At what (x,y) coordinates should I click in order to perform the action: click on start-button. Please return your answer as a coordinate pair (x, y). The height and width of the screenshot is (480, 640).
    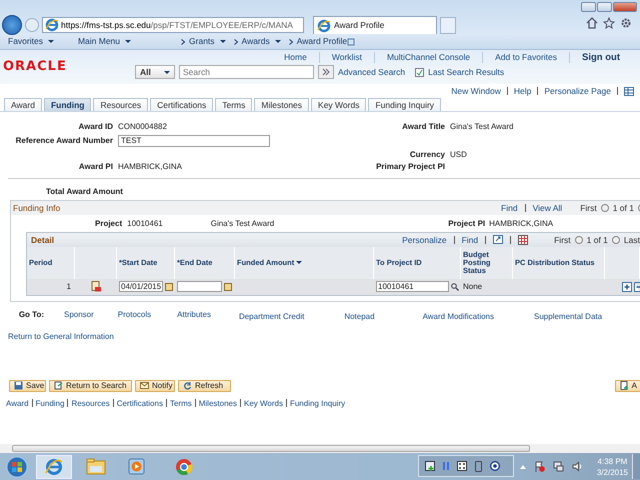
    Looking at the image, I should click on (17, 467).